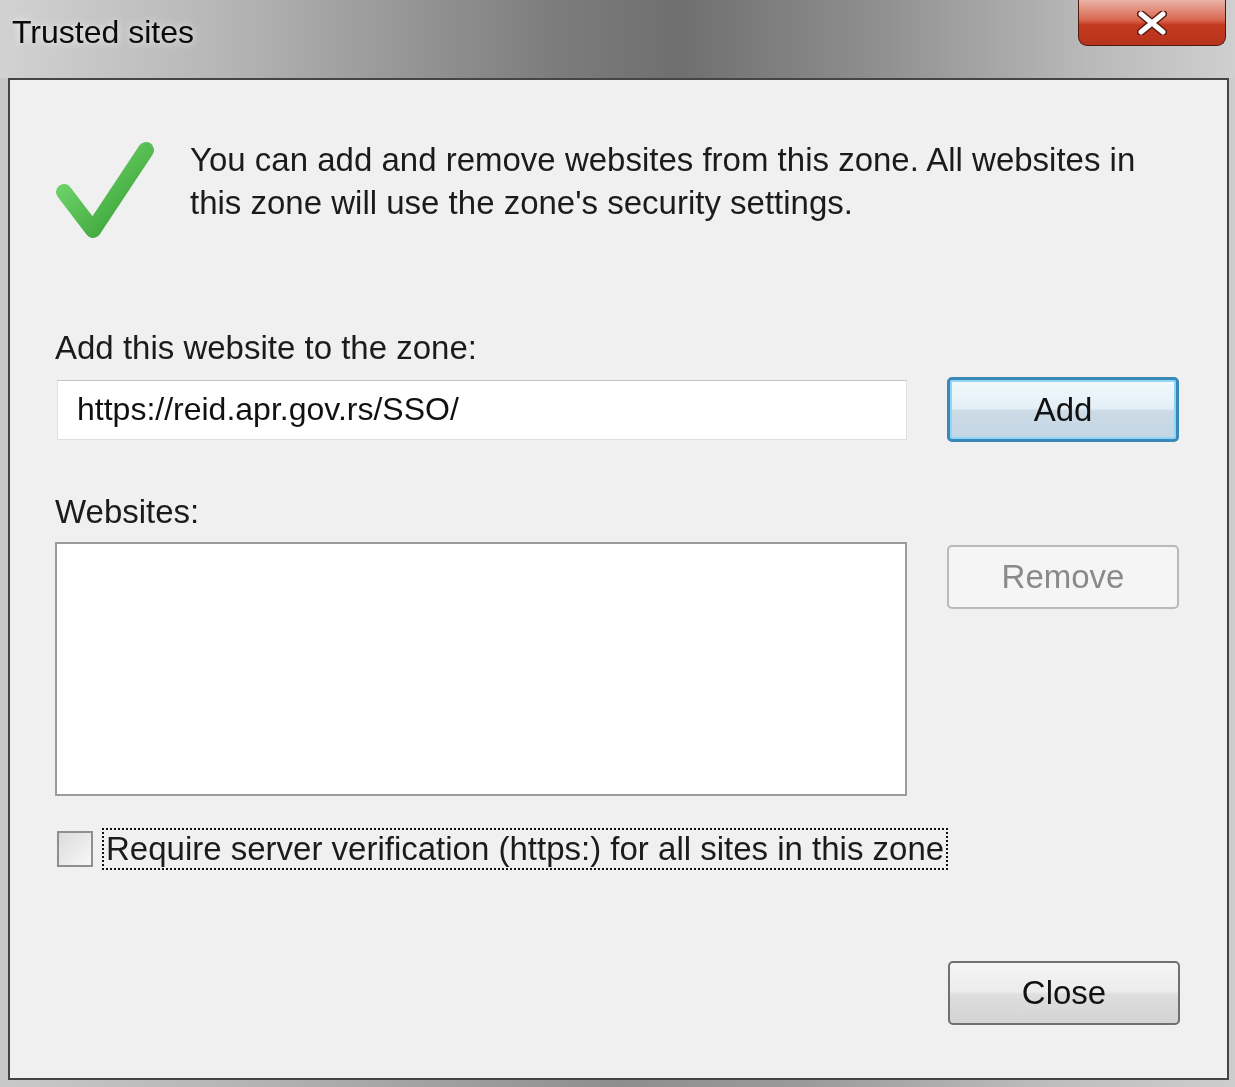 Image resolution: width=1235 pixels, height=1087 pixels. I want to click on close-icon, so click(1152, 22).